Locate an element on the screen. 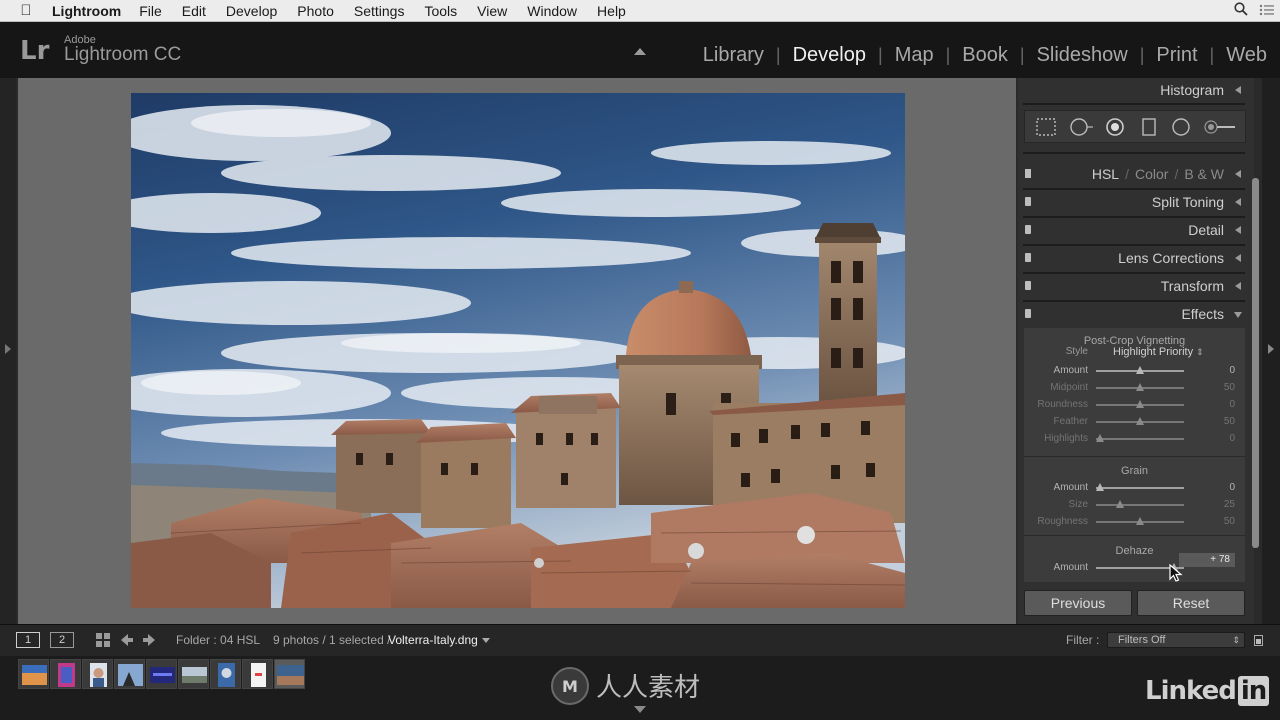  module-develop: Develop is located at coordinates (829, 55).